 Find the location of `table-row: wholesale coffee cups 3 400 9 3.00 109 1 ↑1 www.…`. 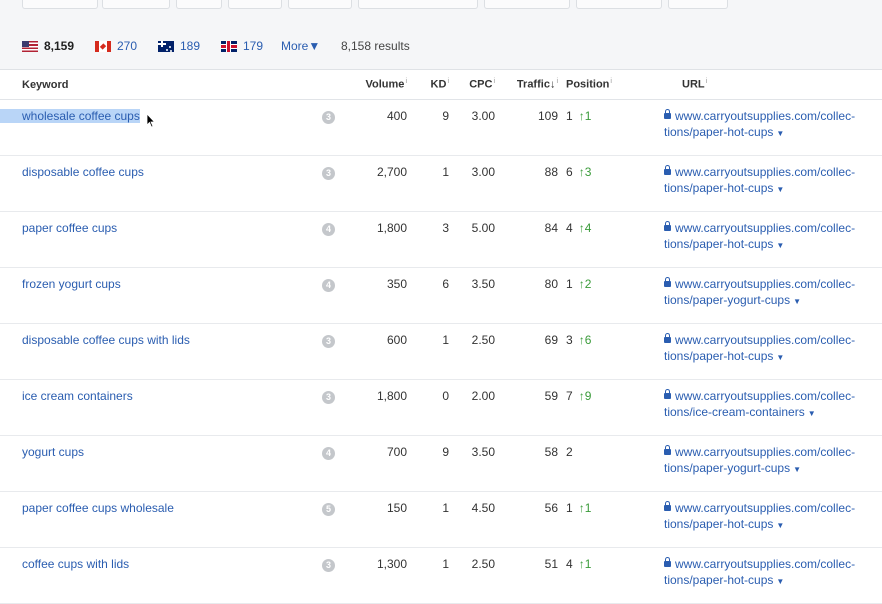

table-row: wholesale coffee cups 3 400 9 3.00 109 1 ↑1 www.… is located at coordinates (441, 127).